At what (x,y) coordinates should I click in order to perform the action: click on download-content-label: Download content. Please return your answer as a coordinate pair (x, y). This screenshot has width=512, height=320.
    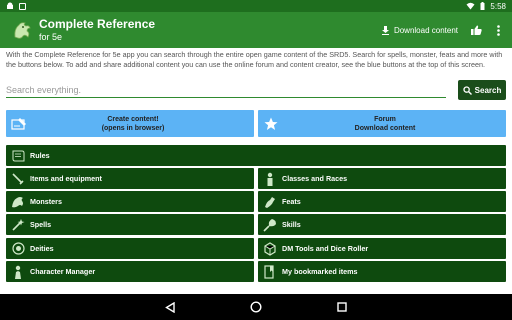
    Looking at the image, I should click on (425, 30).